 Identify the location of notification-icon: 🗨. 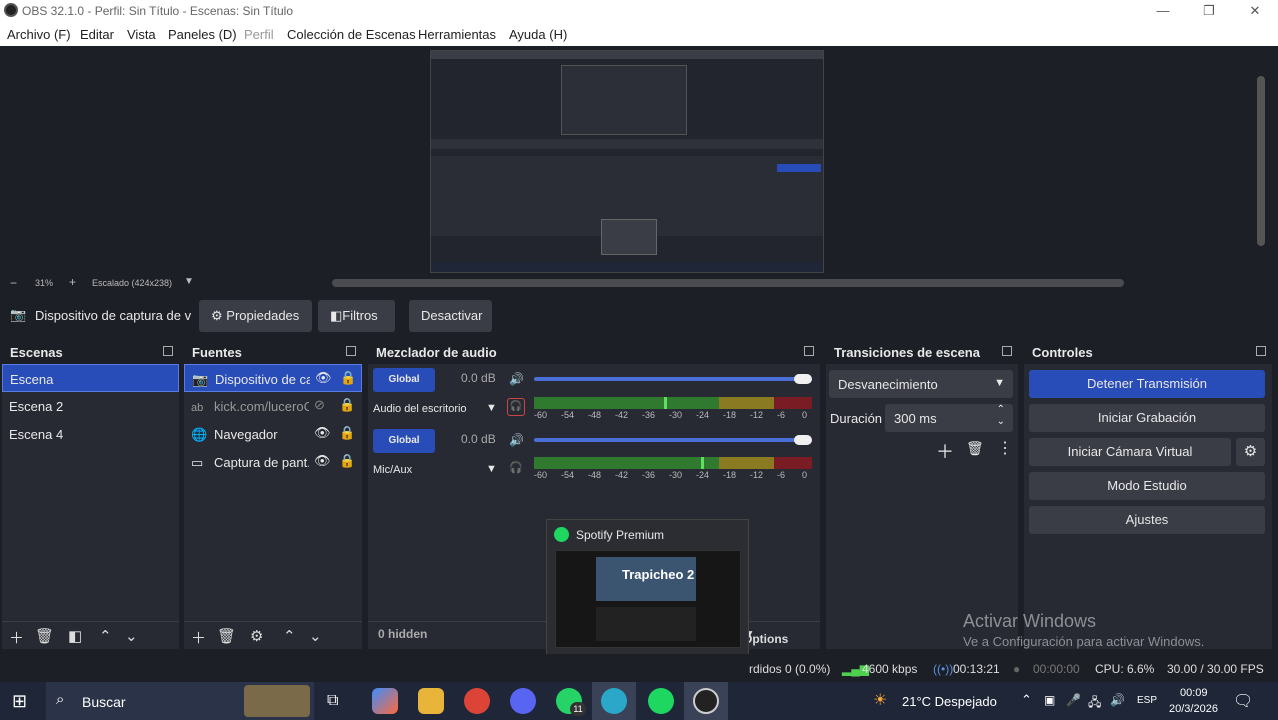
(1243, 701).